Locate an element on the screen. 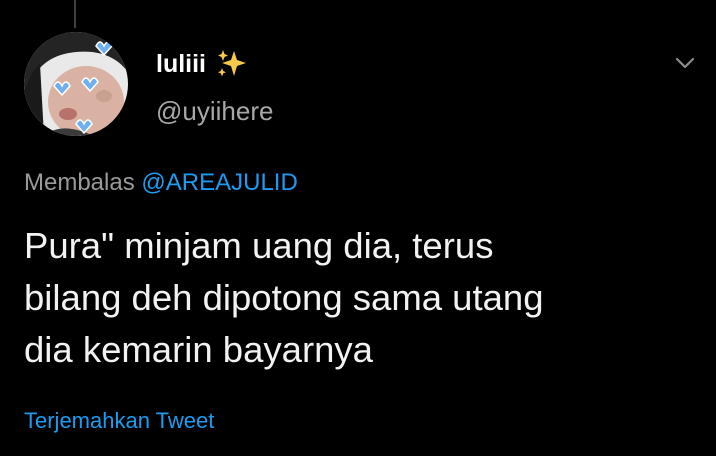  tweet-text-line: dia kemarin bayarnya is located at coordinates (198, 349).